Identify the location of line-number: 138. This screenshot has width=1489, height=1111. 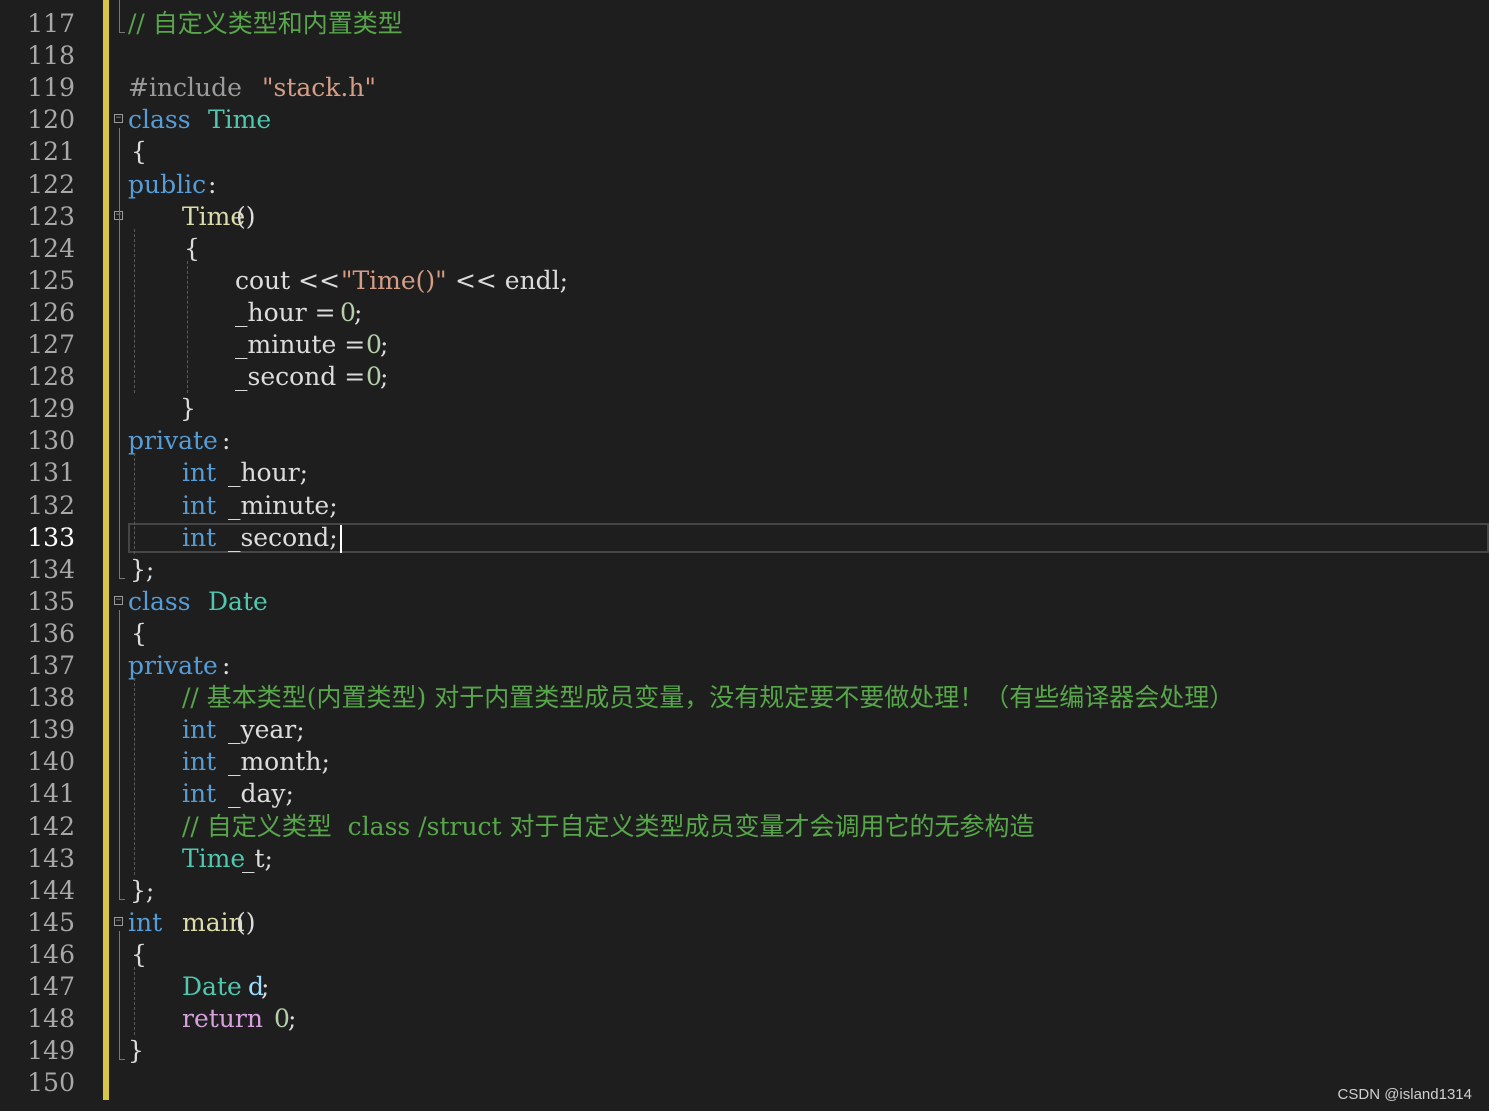
(51, 698).